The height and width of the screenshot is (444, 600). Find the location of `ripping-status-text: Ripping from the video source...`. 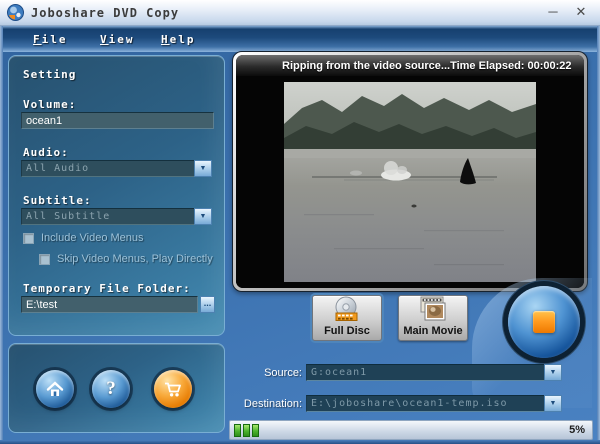

ripping-status-text: Ripping from the video source... is located at coordinates (366, 65).